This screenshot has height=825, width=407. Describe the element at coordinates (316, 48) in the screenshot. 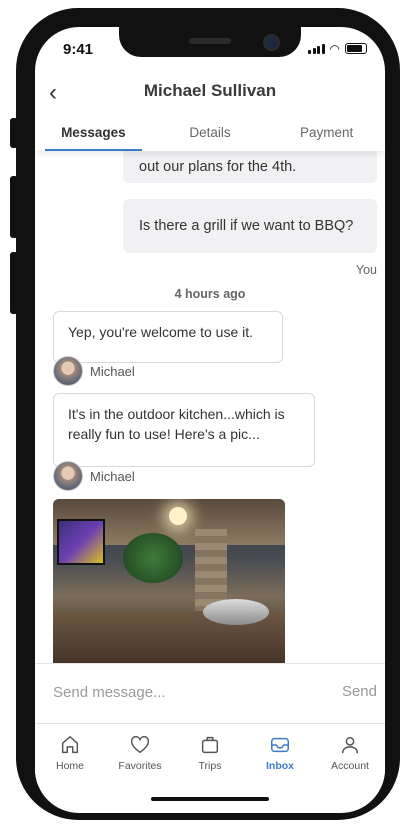

I see `signal-icon` at that location.